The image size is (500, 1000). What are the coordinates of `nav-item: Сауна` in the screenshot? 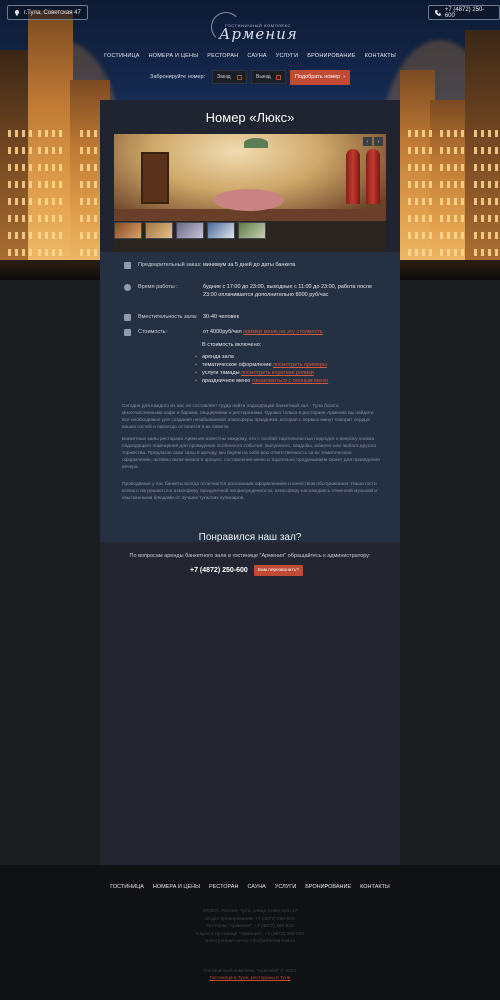 It's located at (256, 56).